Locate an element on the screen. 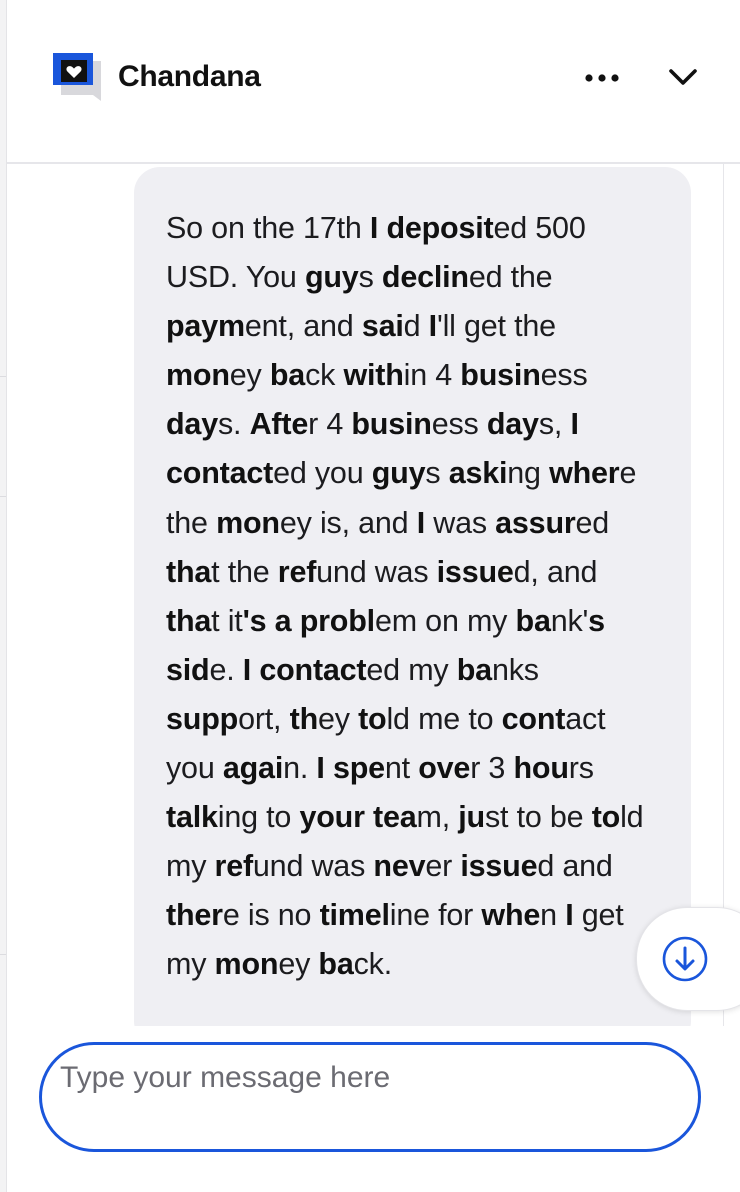  text-segment: r 3 is located at coordinates (492, 768).